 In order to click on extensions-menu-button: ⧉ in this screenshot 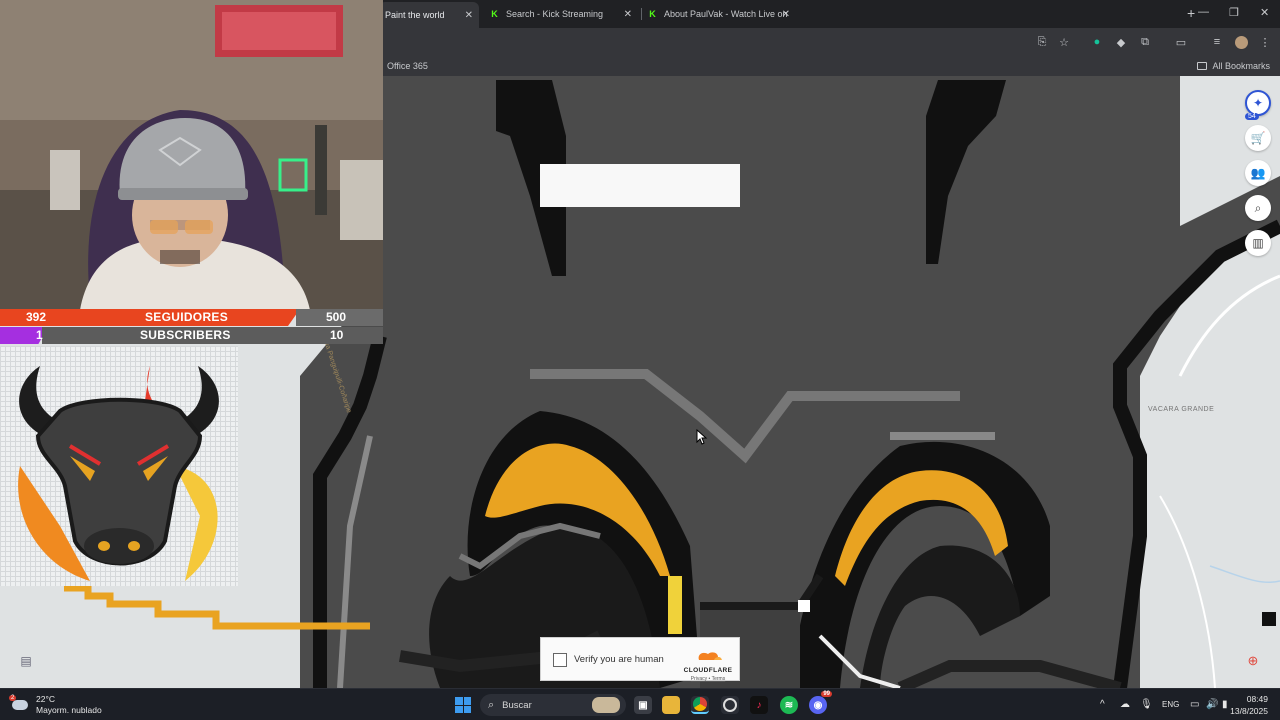, I will do `click(1145, 42)`.